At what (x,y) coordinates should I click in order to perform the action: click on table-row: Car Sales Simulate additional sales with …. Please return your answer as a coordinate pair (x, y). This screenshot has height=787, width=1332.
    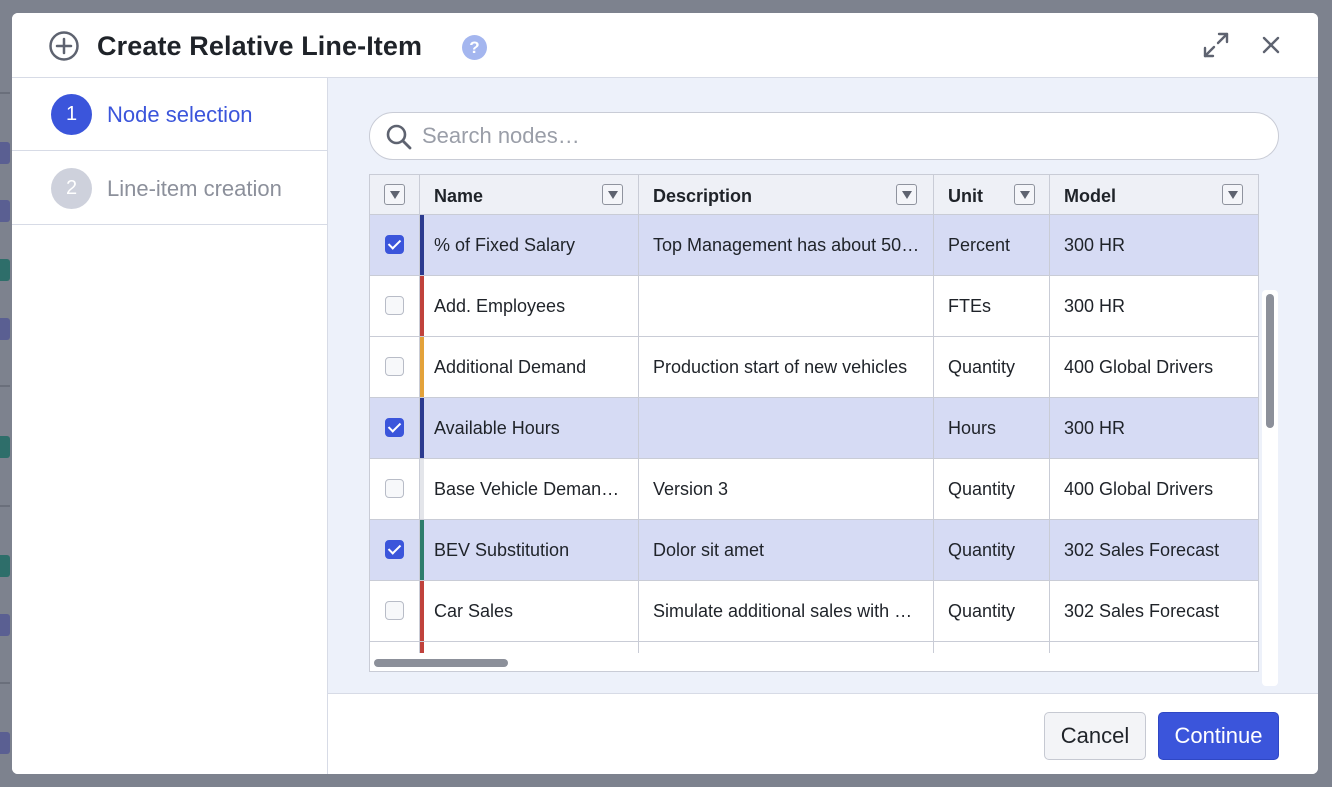
    Looking at the image, I should click on (814, 611).